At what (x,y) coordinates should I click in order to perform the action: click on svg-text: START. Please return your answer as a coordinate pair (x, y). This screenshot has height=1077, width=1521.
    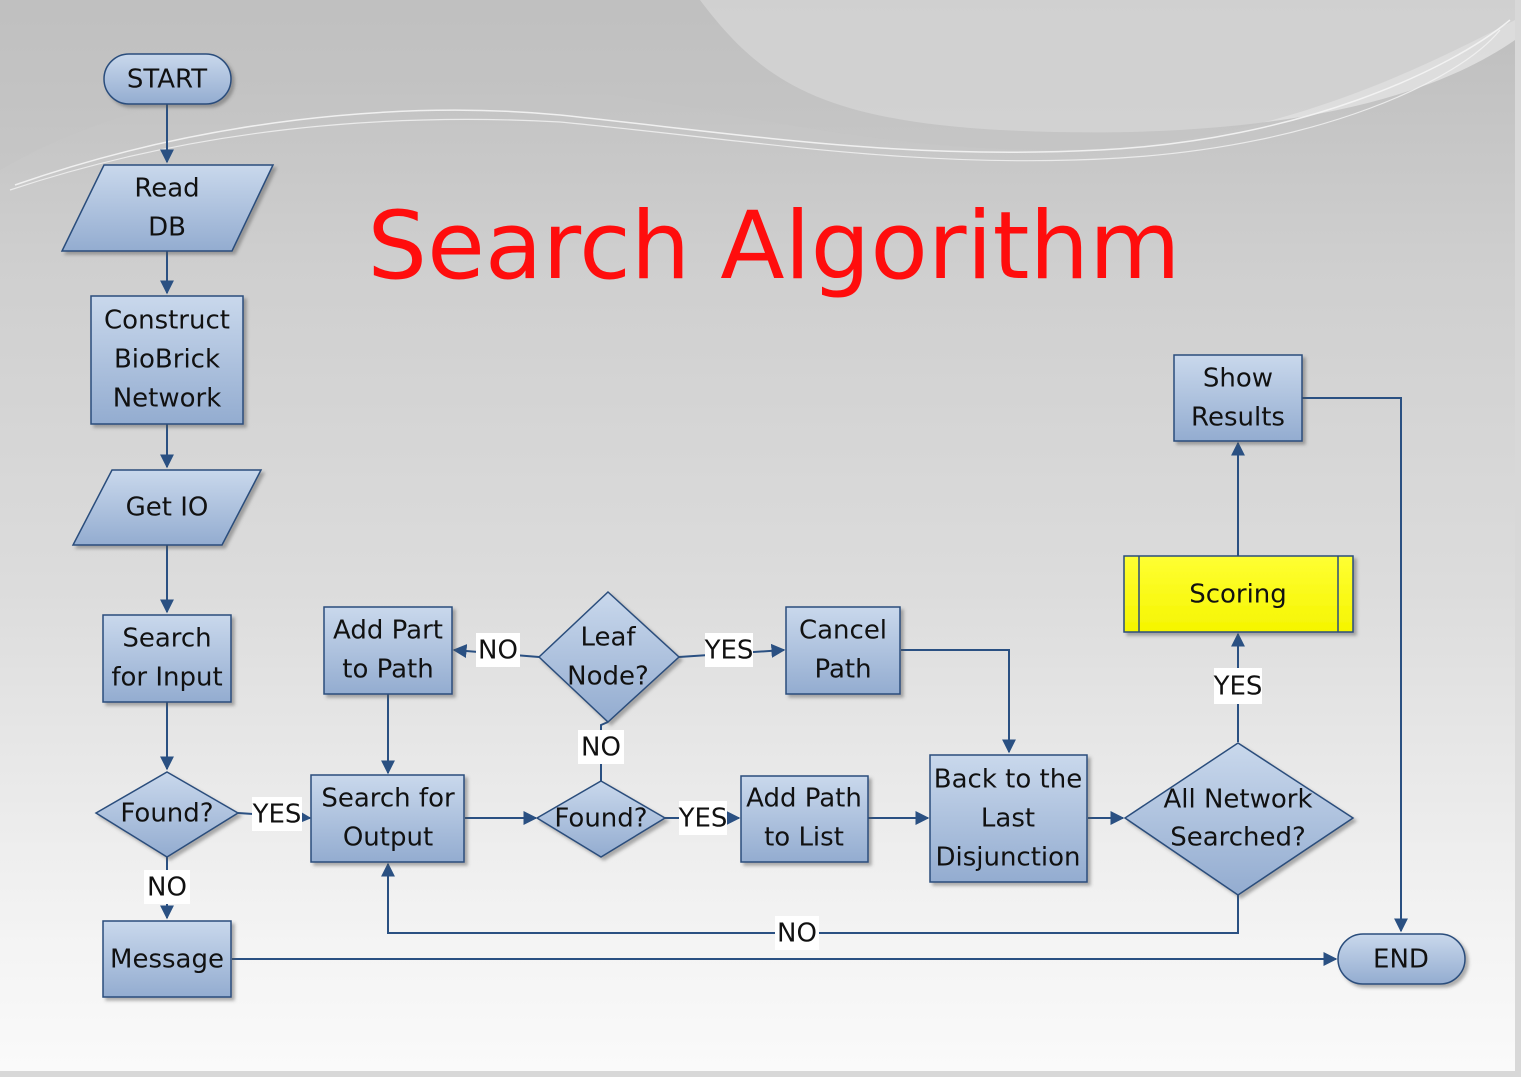
    Looking at the image, I should click on (167, 80).